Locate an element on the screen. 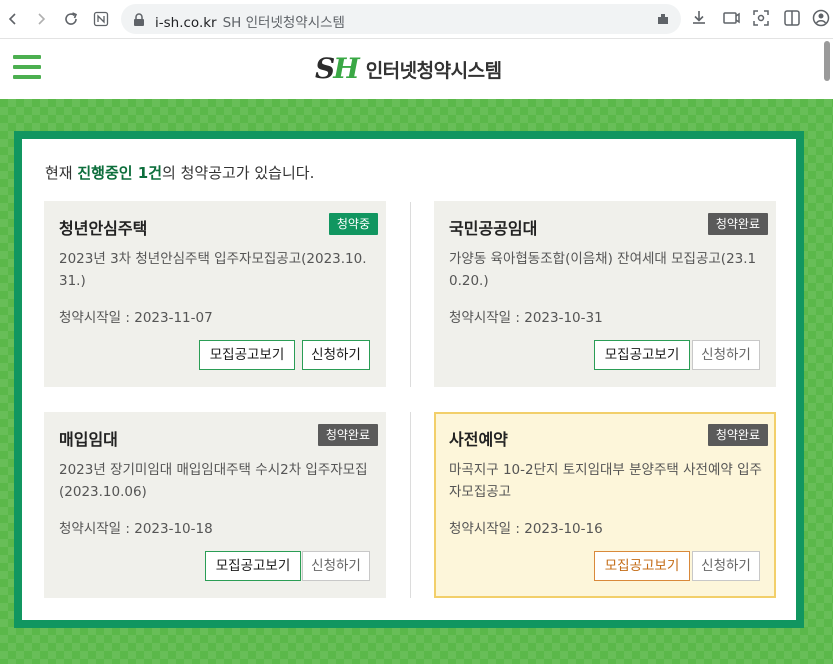 The width and height of the screenshot is (833, 664). card-title: 사전예약 is located at coordinates (478, 439).